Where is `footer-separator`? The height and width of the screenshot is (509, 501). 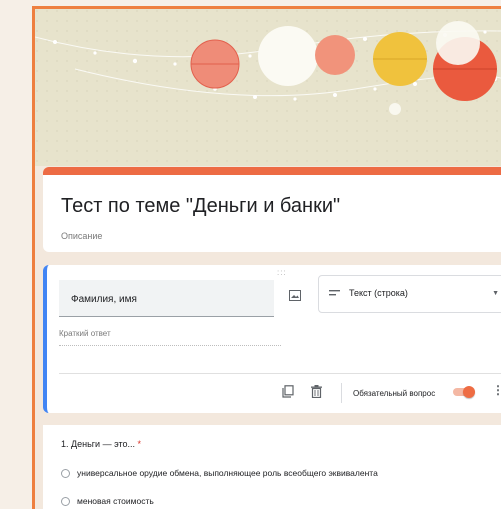 footer-separator is located at coordinates (341, 393).